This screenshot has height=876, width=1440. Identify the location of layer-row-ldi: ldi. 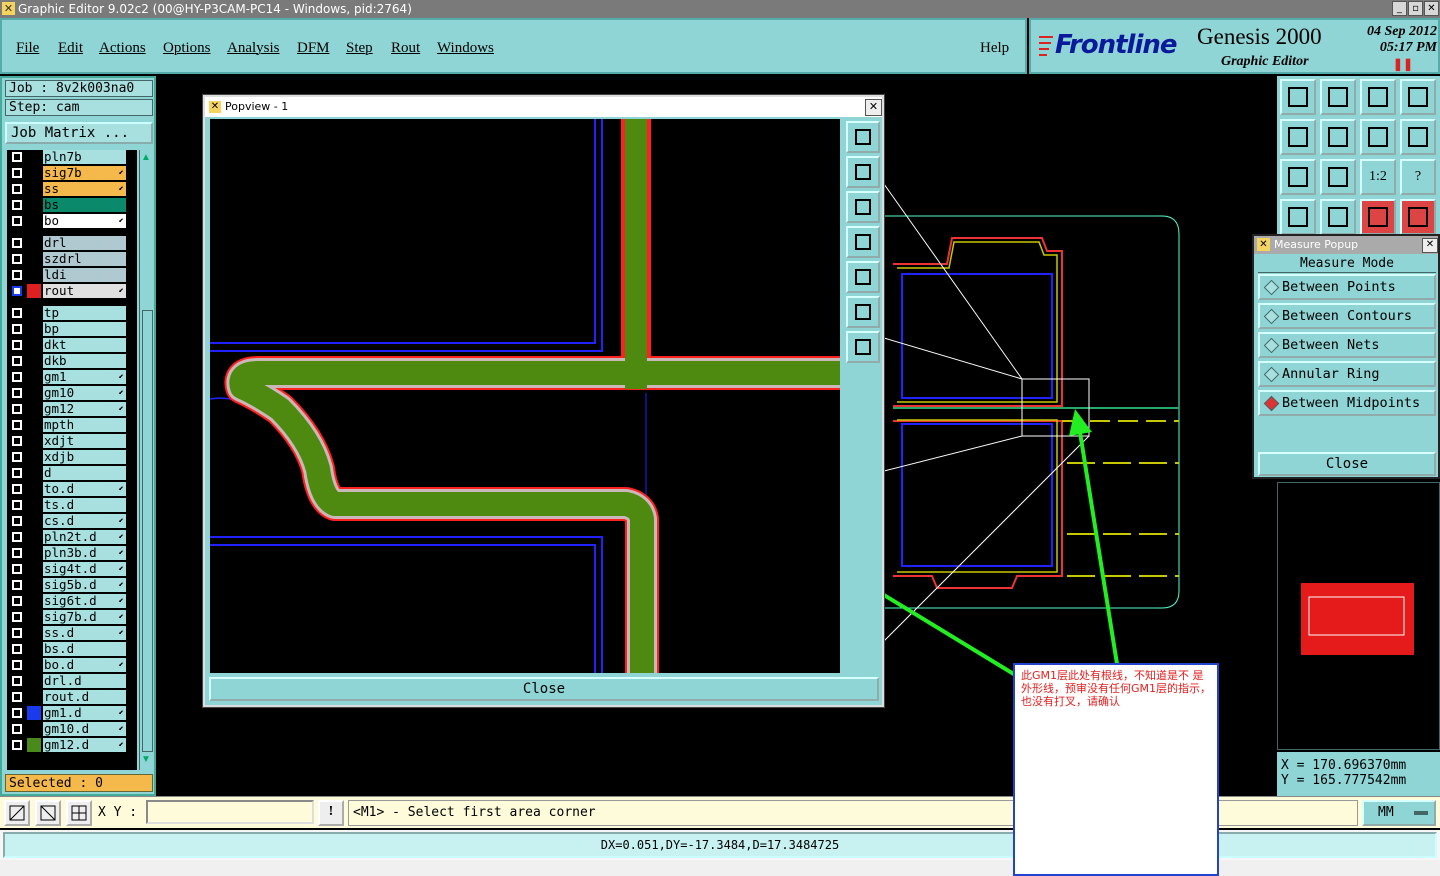
(68, 275).